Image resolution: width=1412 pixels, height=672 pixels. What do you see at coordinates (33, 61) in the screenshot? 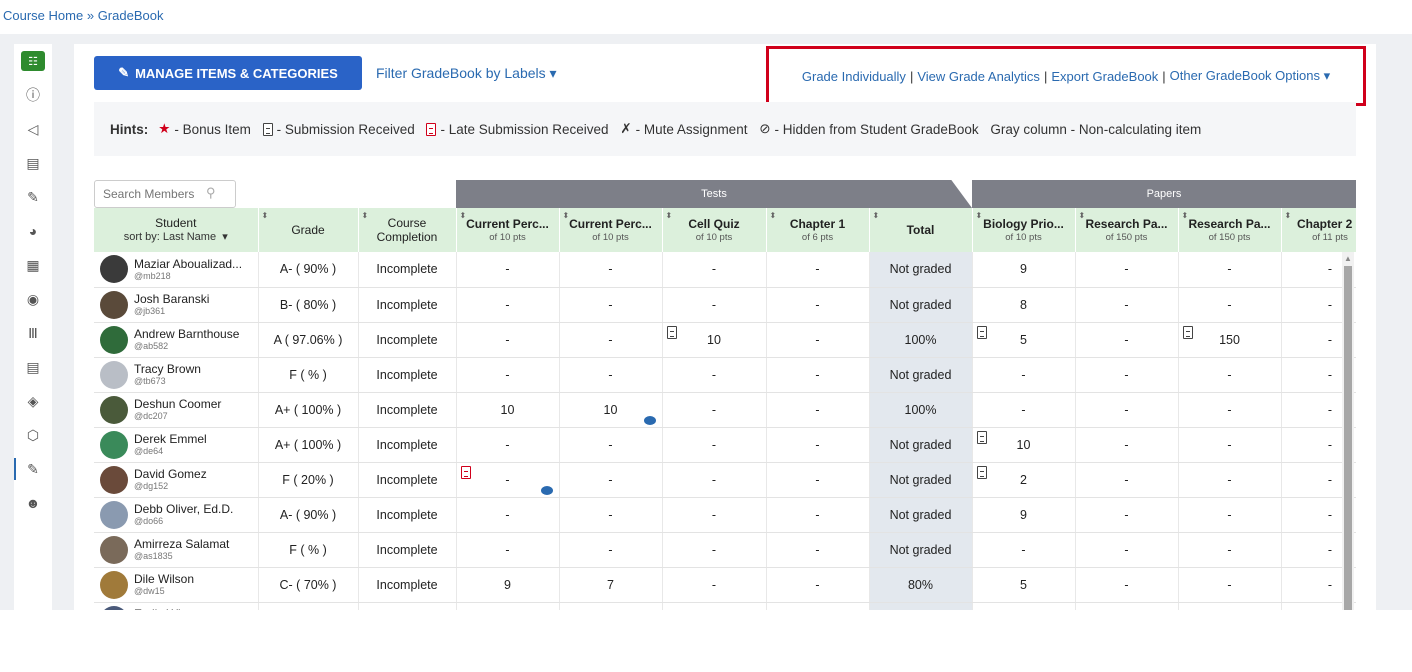
I see `nav-item-dashboard: ☷` at bounding box center [33, 61].